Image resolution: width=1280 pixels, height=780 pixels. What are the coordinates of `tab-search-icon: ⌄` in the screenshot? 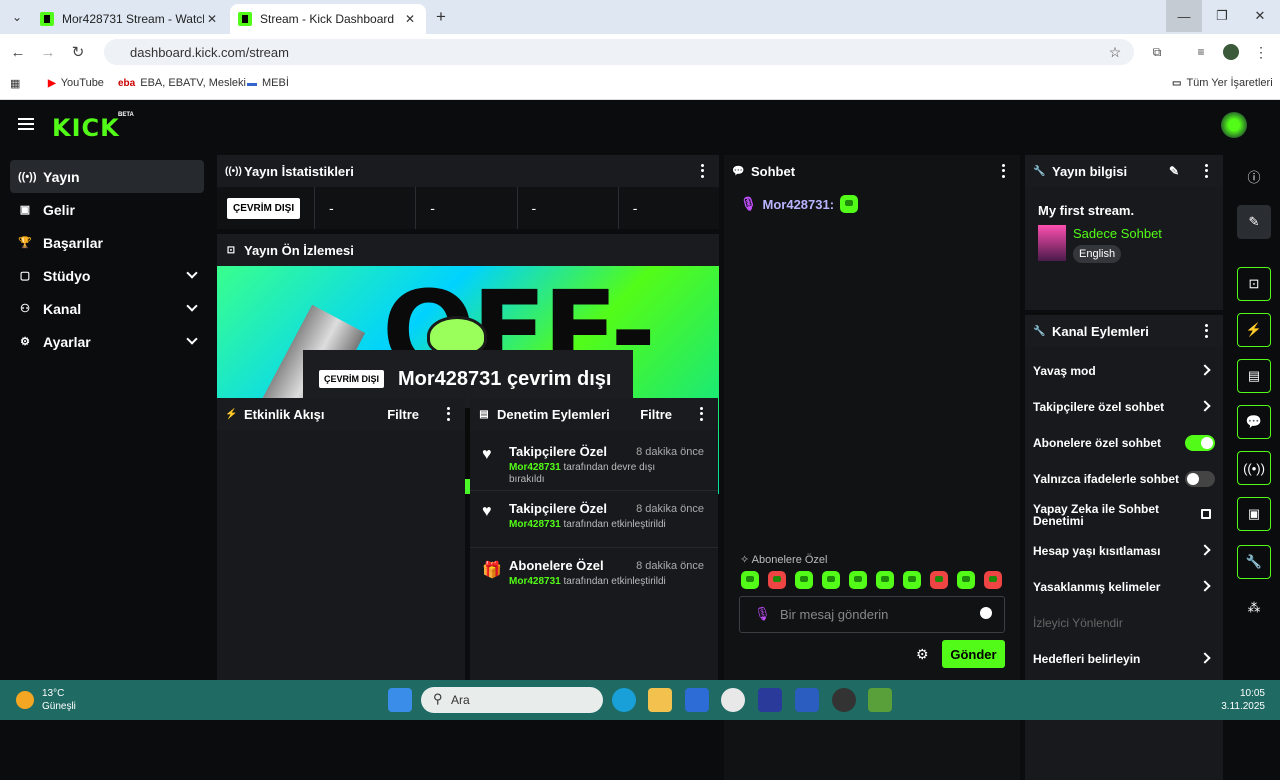 It's located at (17, 17).